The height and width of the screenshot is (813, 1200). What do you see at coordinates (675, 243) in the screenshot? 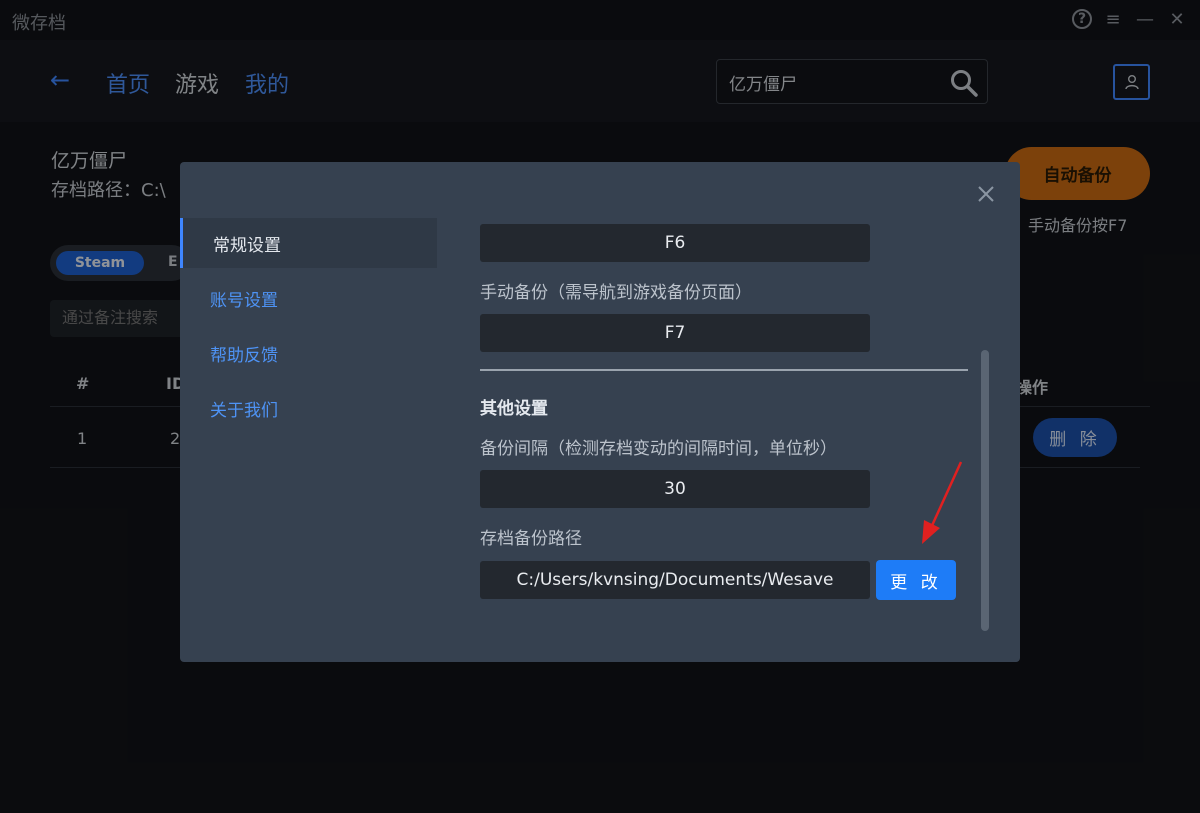
I see `auto-backup-hotkey-field: F6` at bounding box center [675, 243].